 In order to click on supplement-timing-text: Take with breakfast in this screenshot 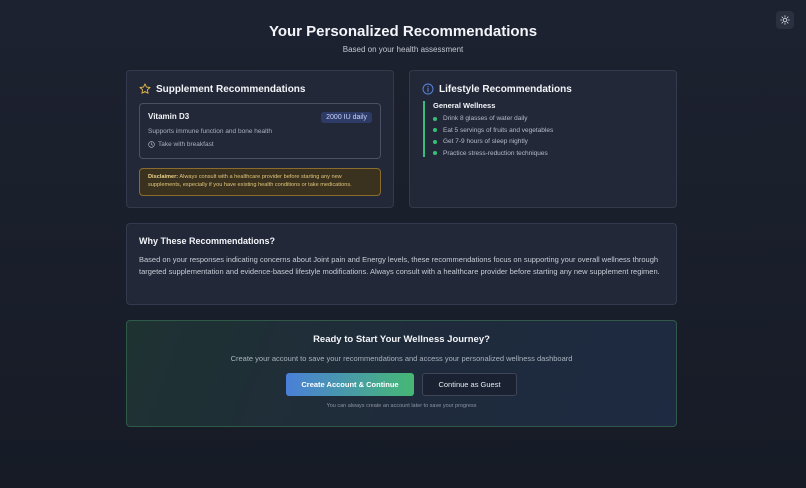, I will do `click(186, 144)`.